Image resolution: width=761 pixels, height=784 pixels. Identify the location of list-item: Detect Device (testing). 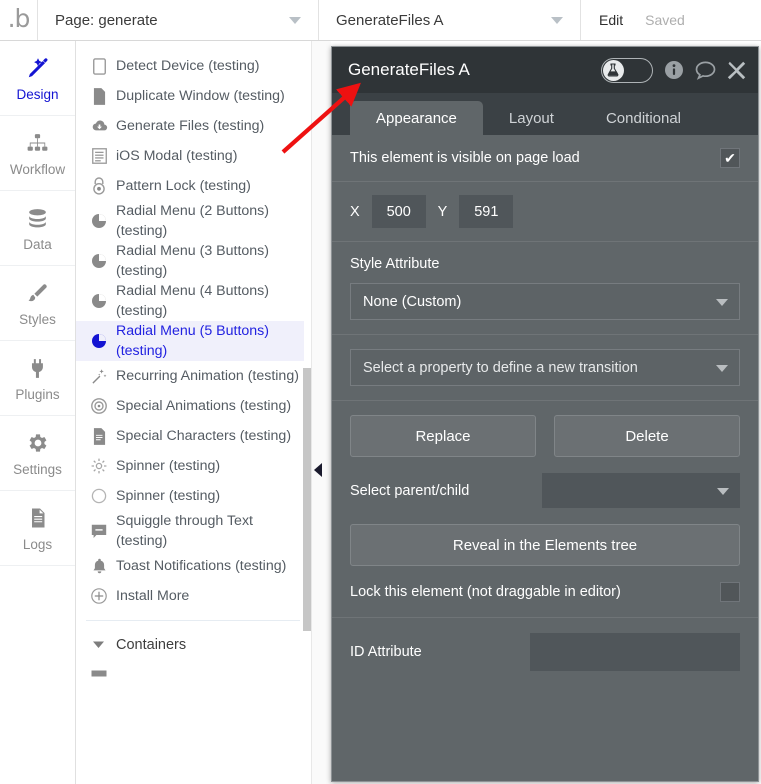
(193, 66).